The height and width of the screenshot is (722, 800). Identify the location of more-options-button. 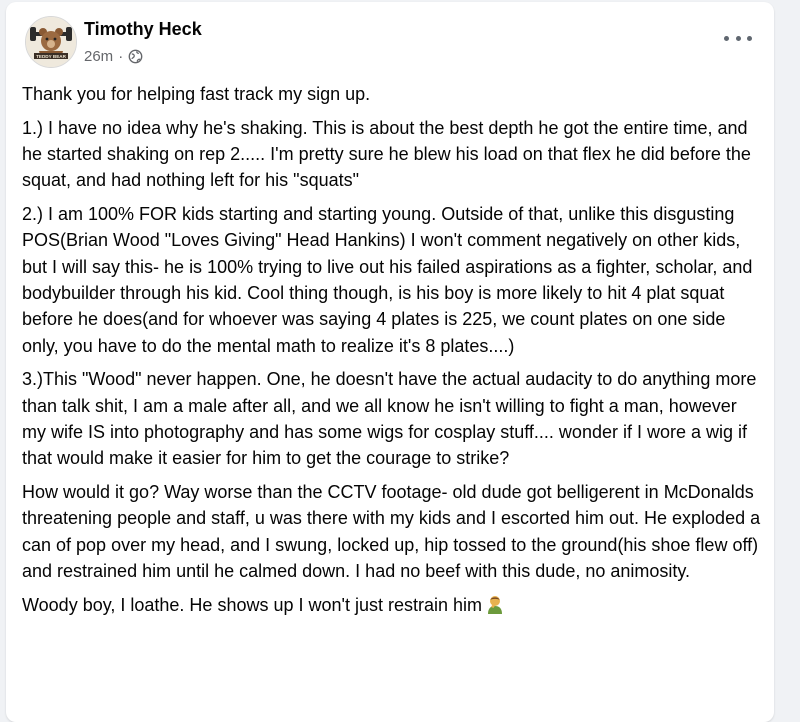
(738, 38).